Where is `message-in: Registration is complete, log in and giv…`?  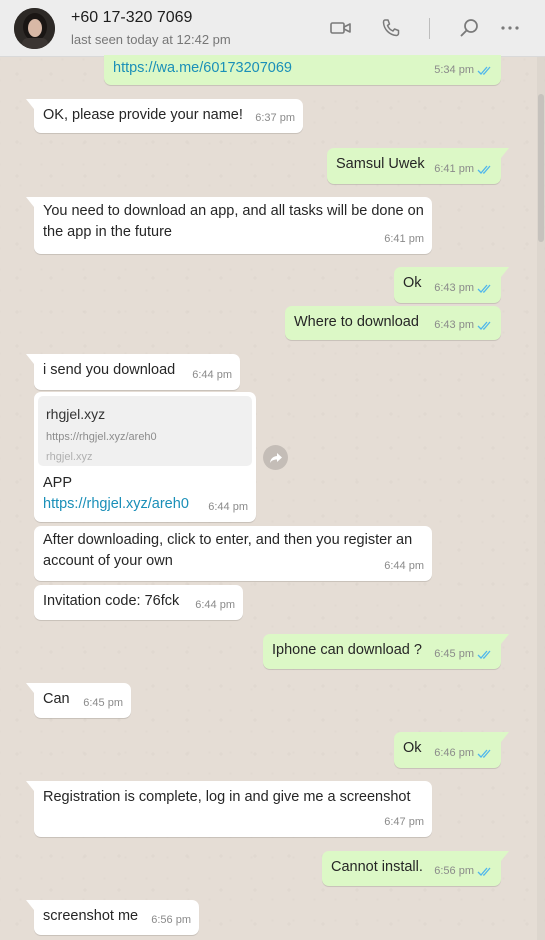 message-in: Registration is complete, log in and giv… is located at coordinates (229, 809).